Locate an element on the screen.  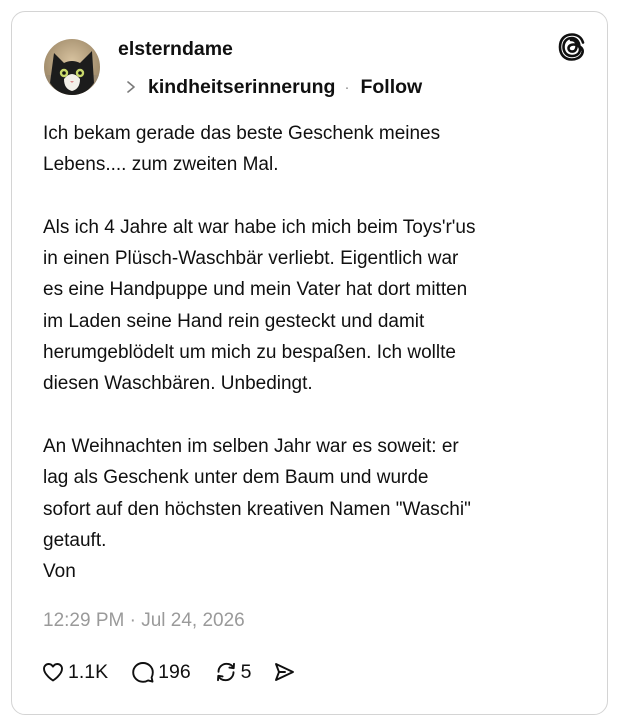
repost-arrows-icon is located at coordinates (226, 672).